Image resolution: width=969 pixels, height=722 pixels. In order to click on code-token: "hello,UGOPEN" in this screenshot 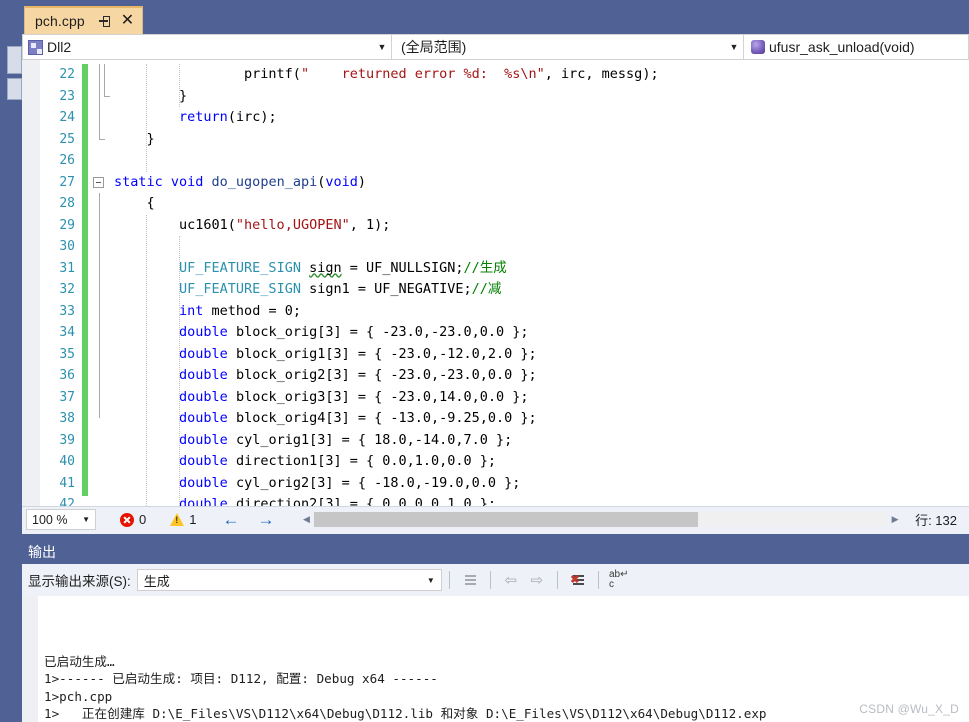, I will do `click(292, 224)`.